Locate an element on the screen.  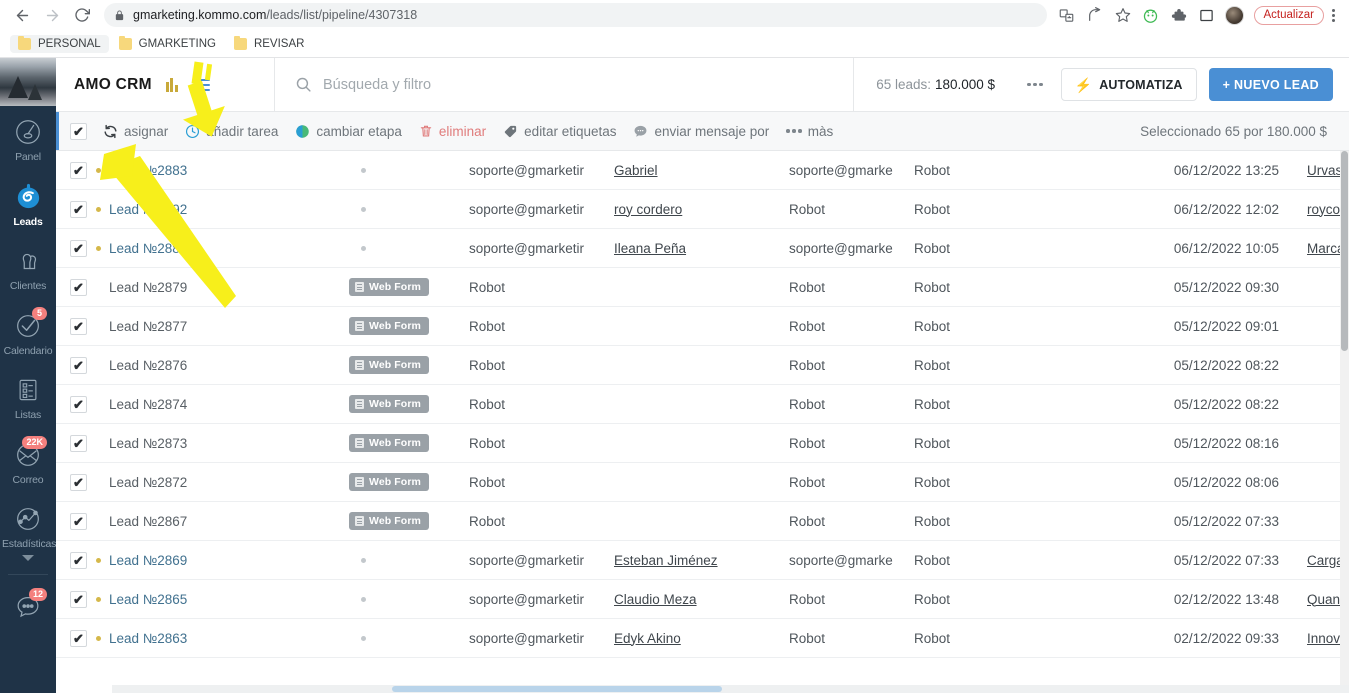
vertical-scrollbar is located at coordinates (1344, 422).